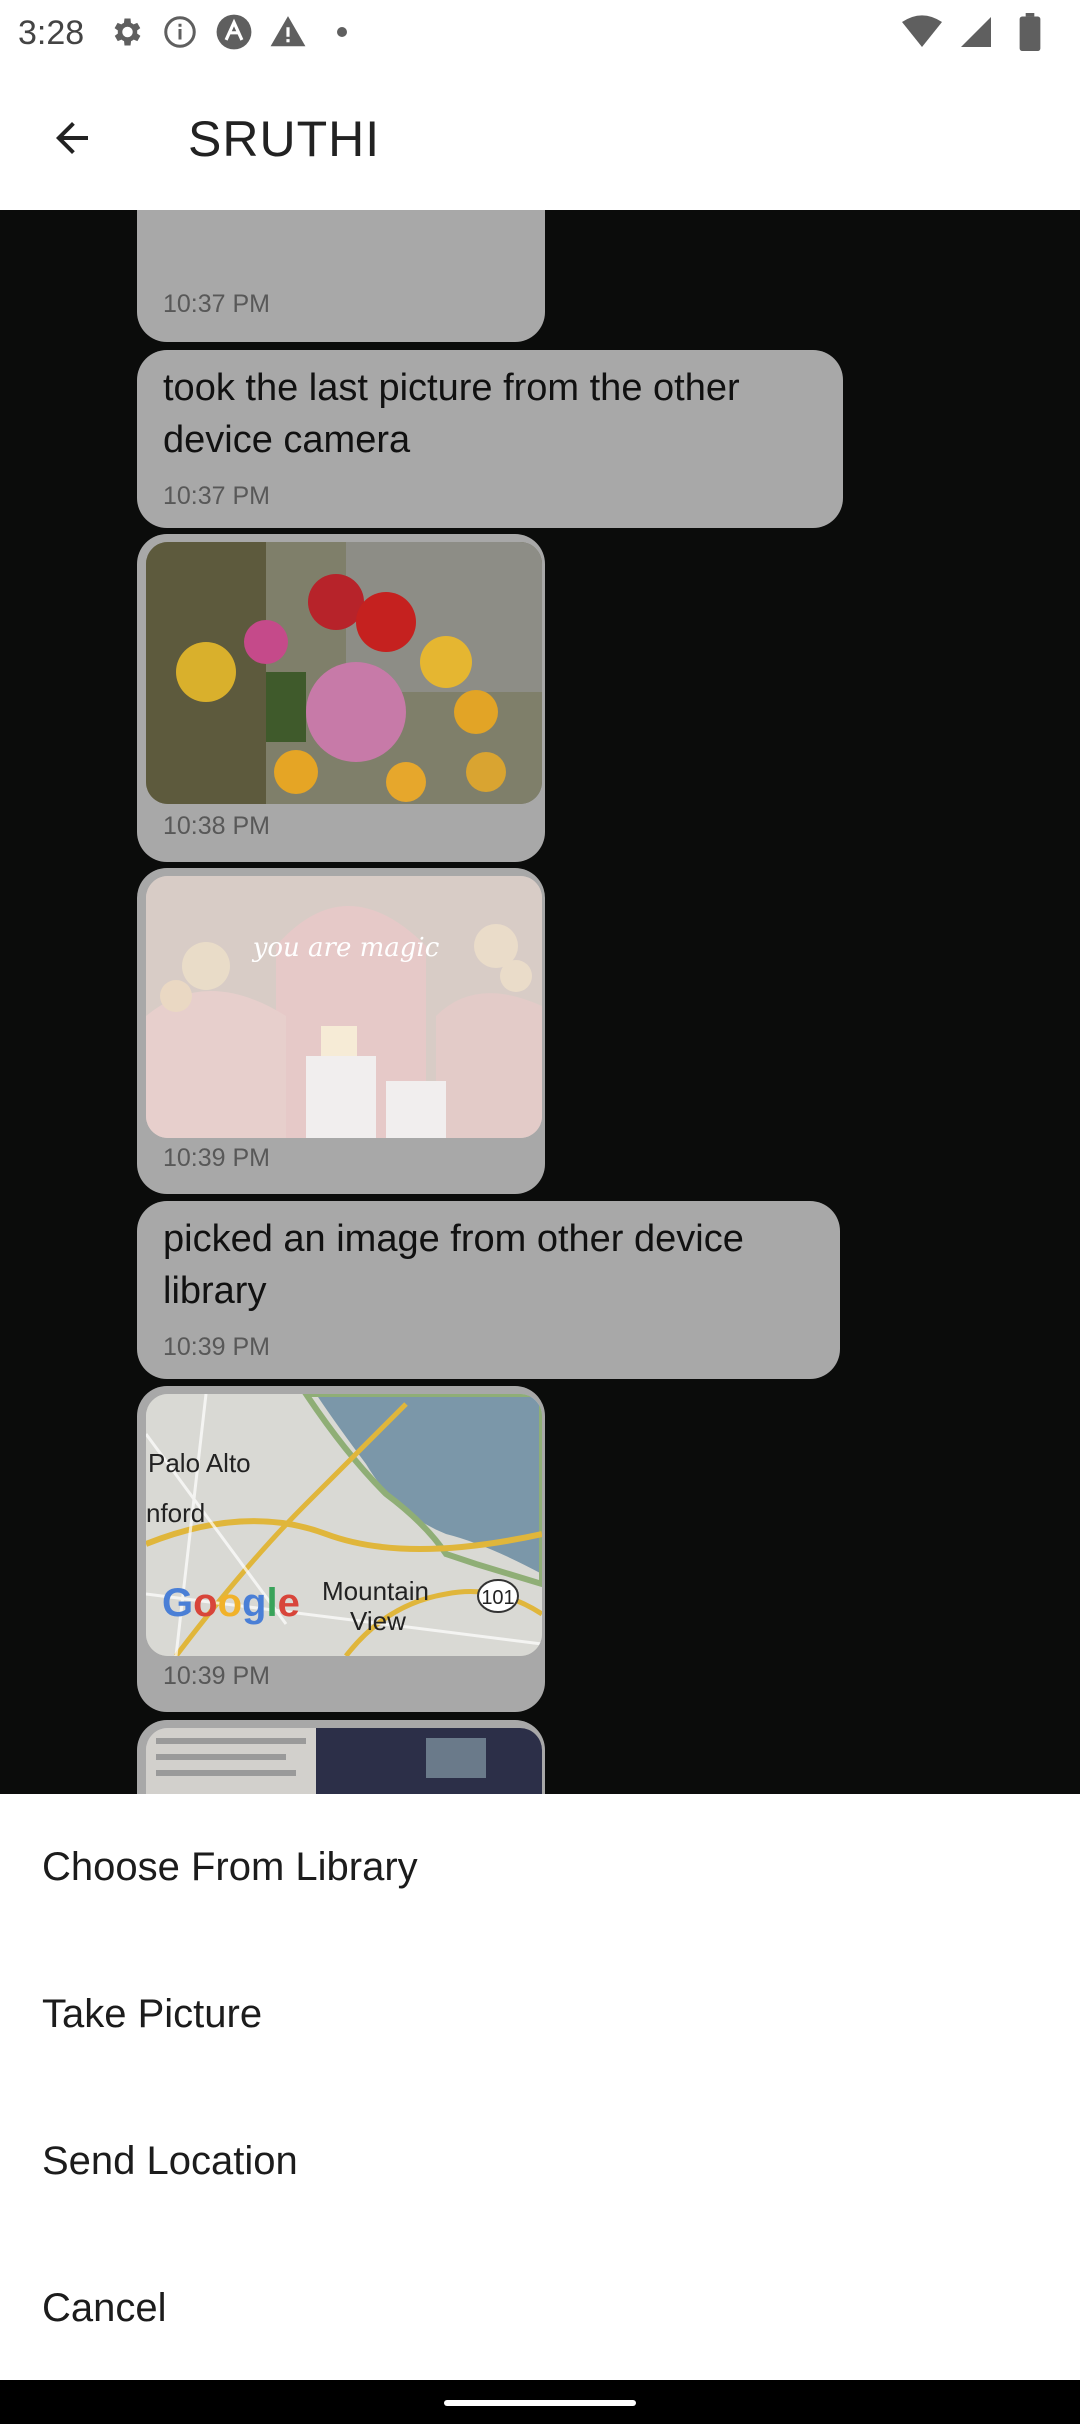 Image resolution: width=1080 pixels, height=2424 pixels. I want to click on map-label: nford, so click(175, 1513).